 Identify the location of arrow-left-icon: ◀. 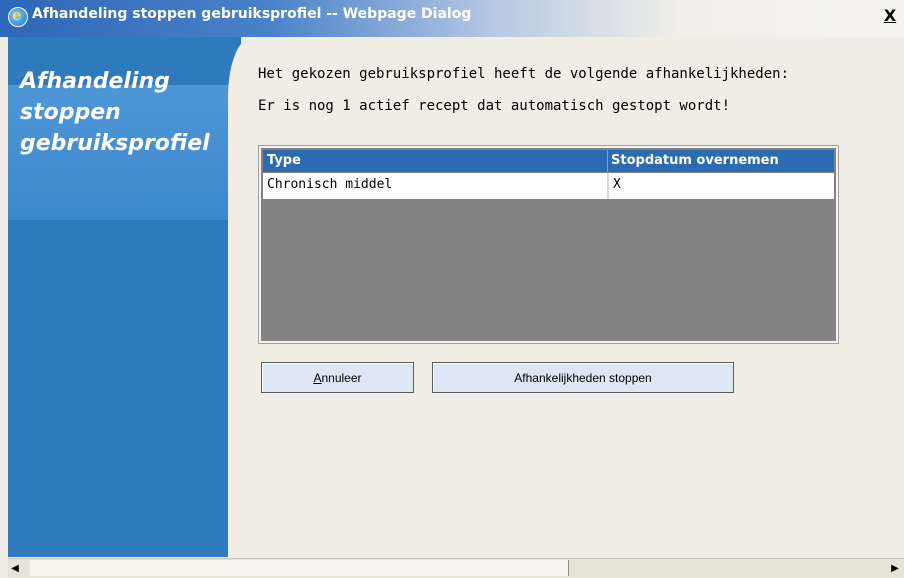
(15, 569).